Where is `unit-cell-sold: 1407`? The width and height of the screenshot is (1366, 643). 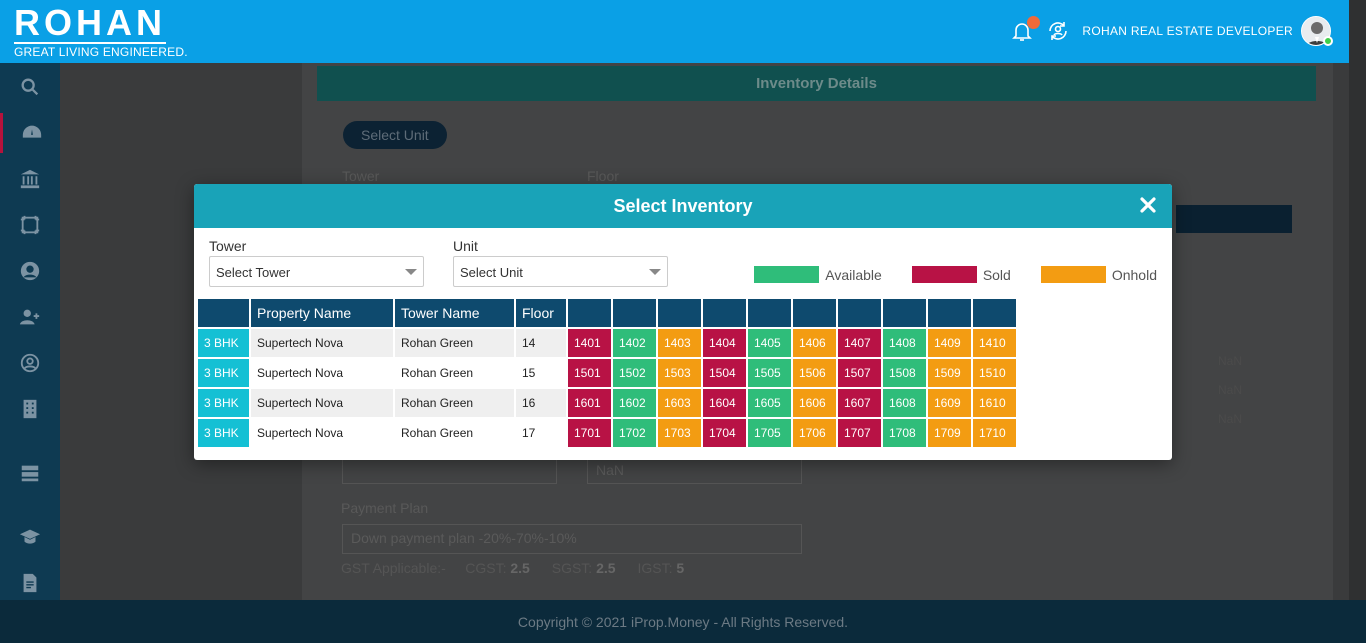
unit-cell-sold: 1407 is located at coordinates (859, 343).